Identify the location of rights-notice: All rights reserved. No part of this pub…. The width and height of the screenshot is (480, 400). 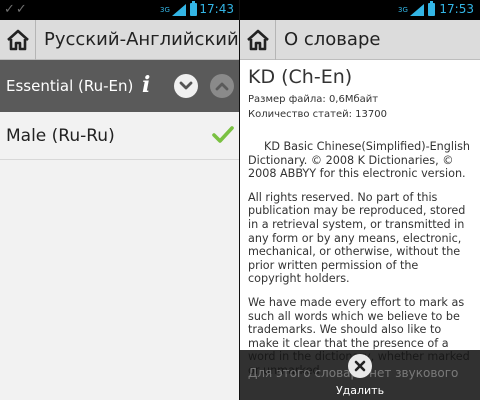
(357, 238).